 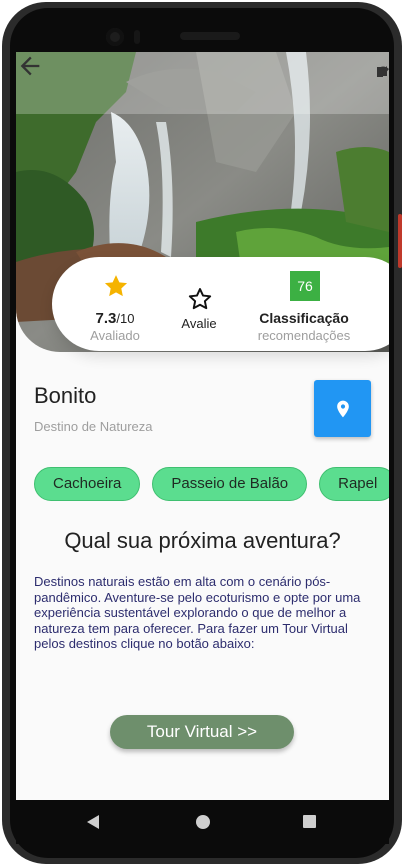 I want to click on earpiece-speaker, so click(x=210, y=36).